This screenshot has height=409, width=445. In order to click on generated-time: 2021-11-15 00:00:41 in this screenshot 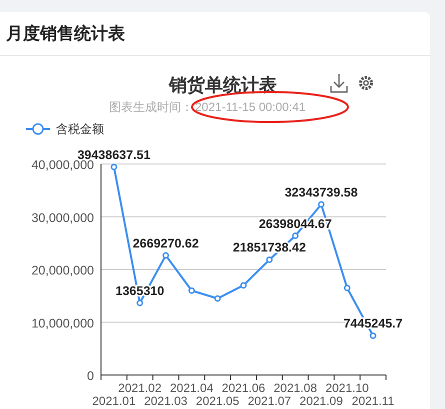, I will do `click(250, 107)`.